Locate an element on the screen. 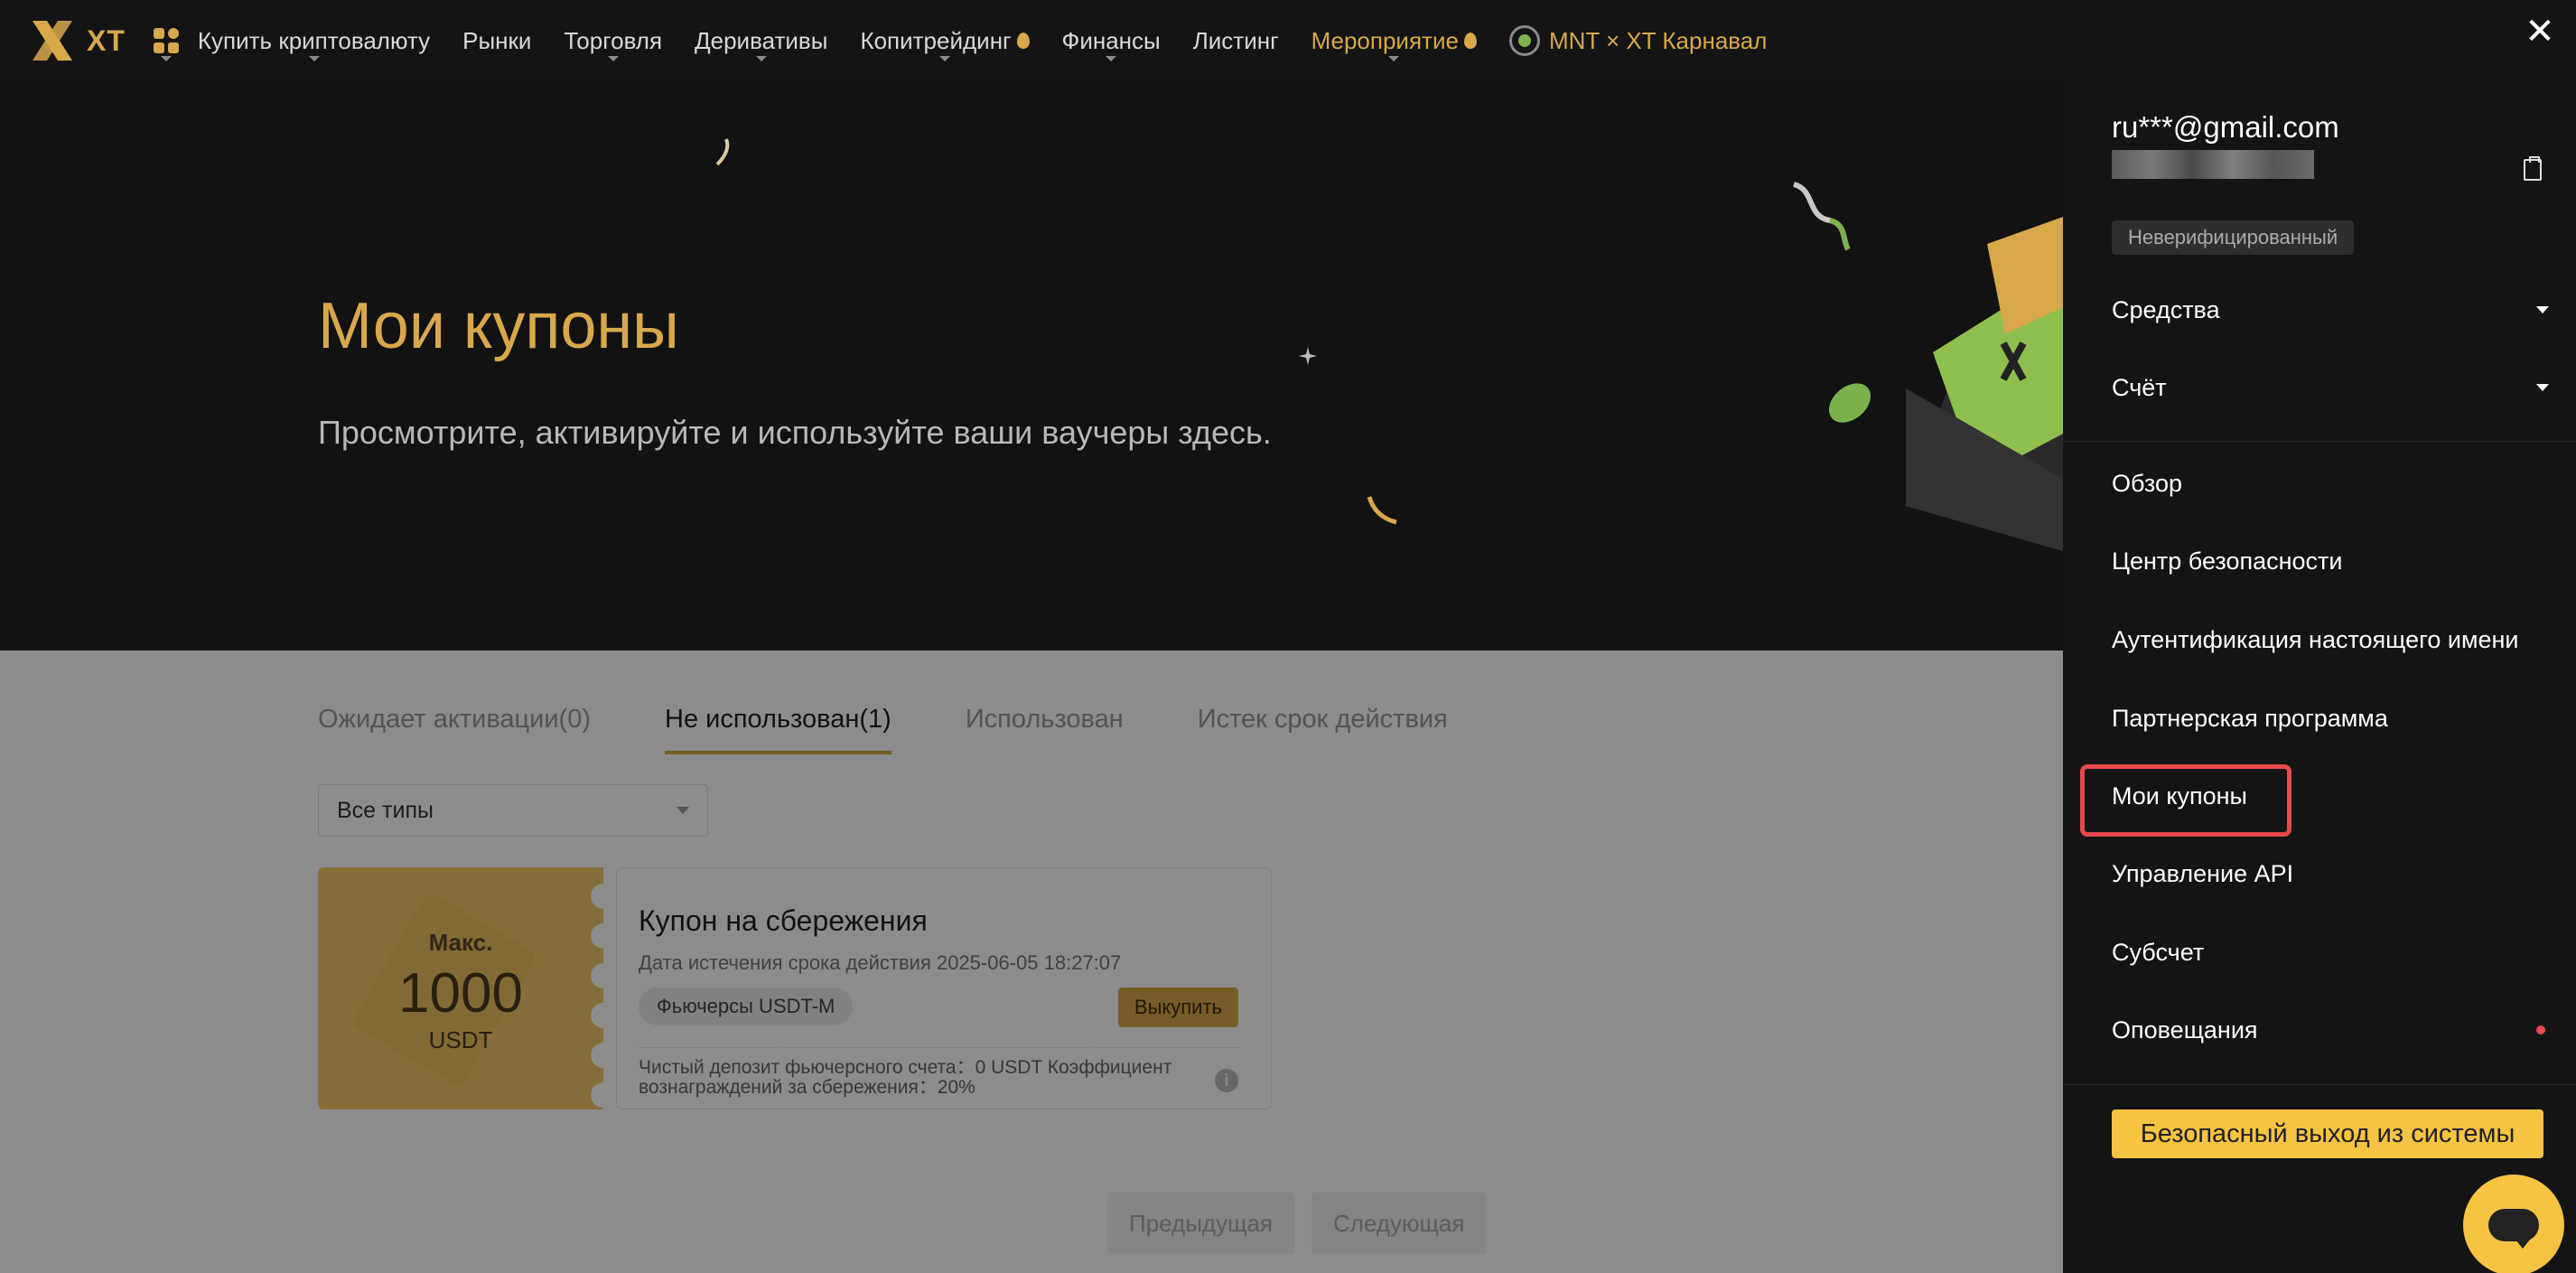 The height and width of the screenshot is (1273, 2576). drawer-item-security-center: Центр безопасности is located at coordinates (2331, 561).